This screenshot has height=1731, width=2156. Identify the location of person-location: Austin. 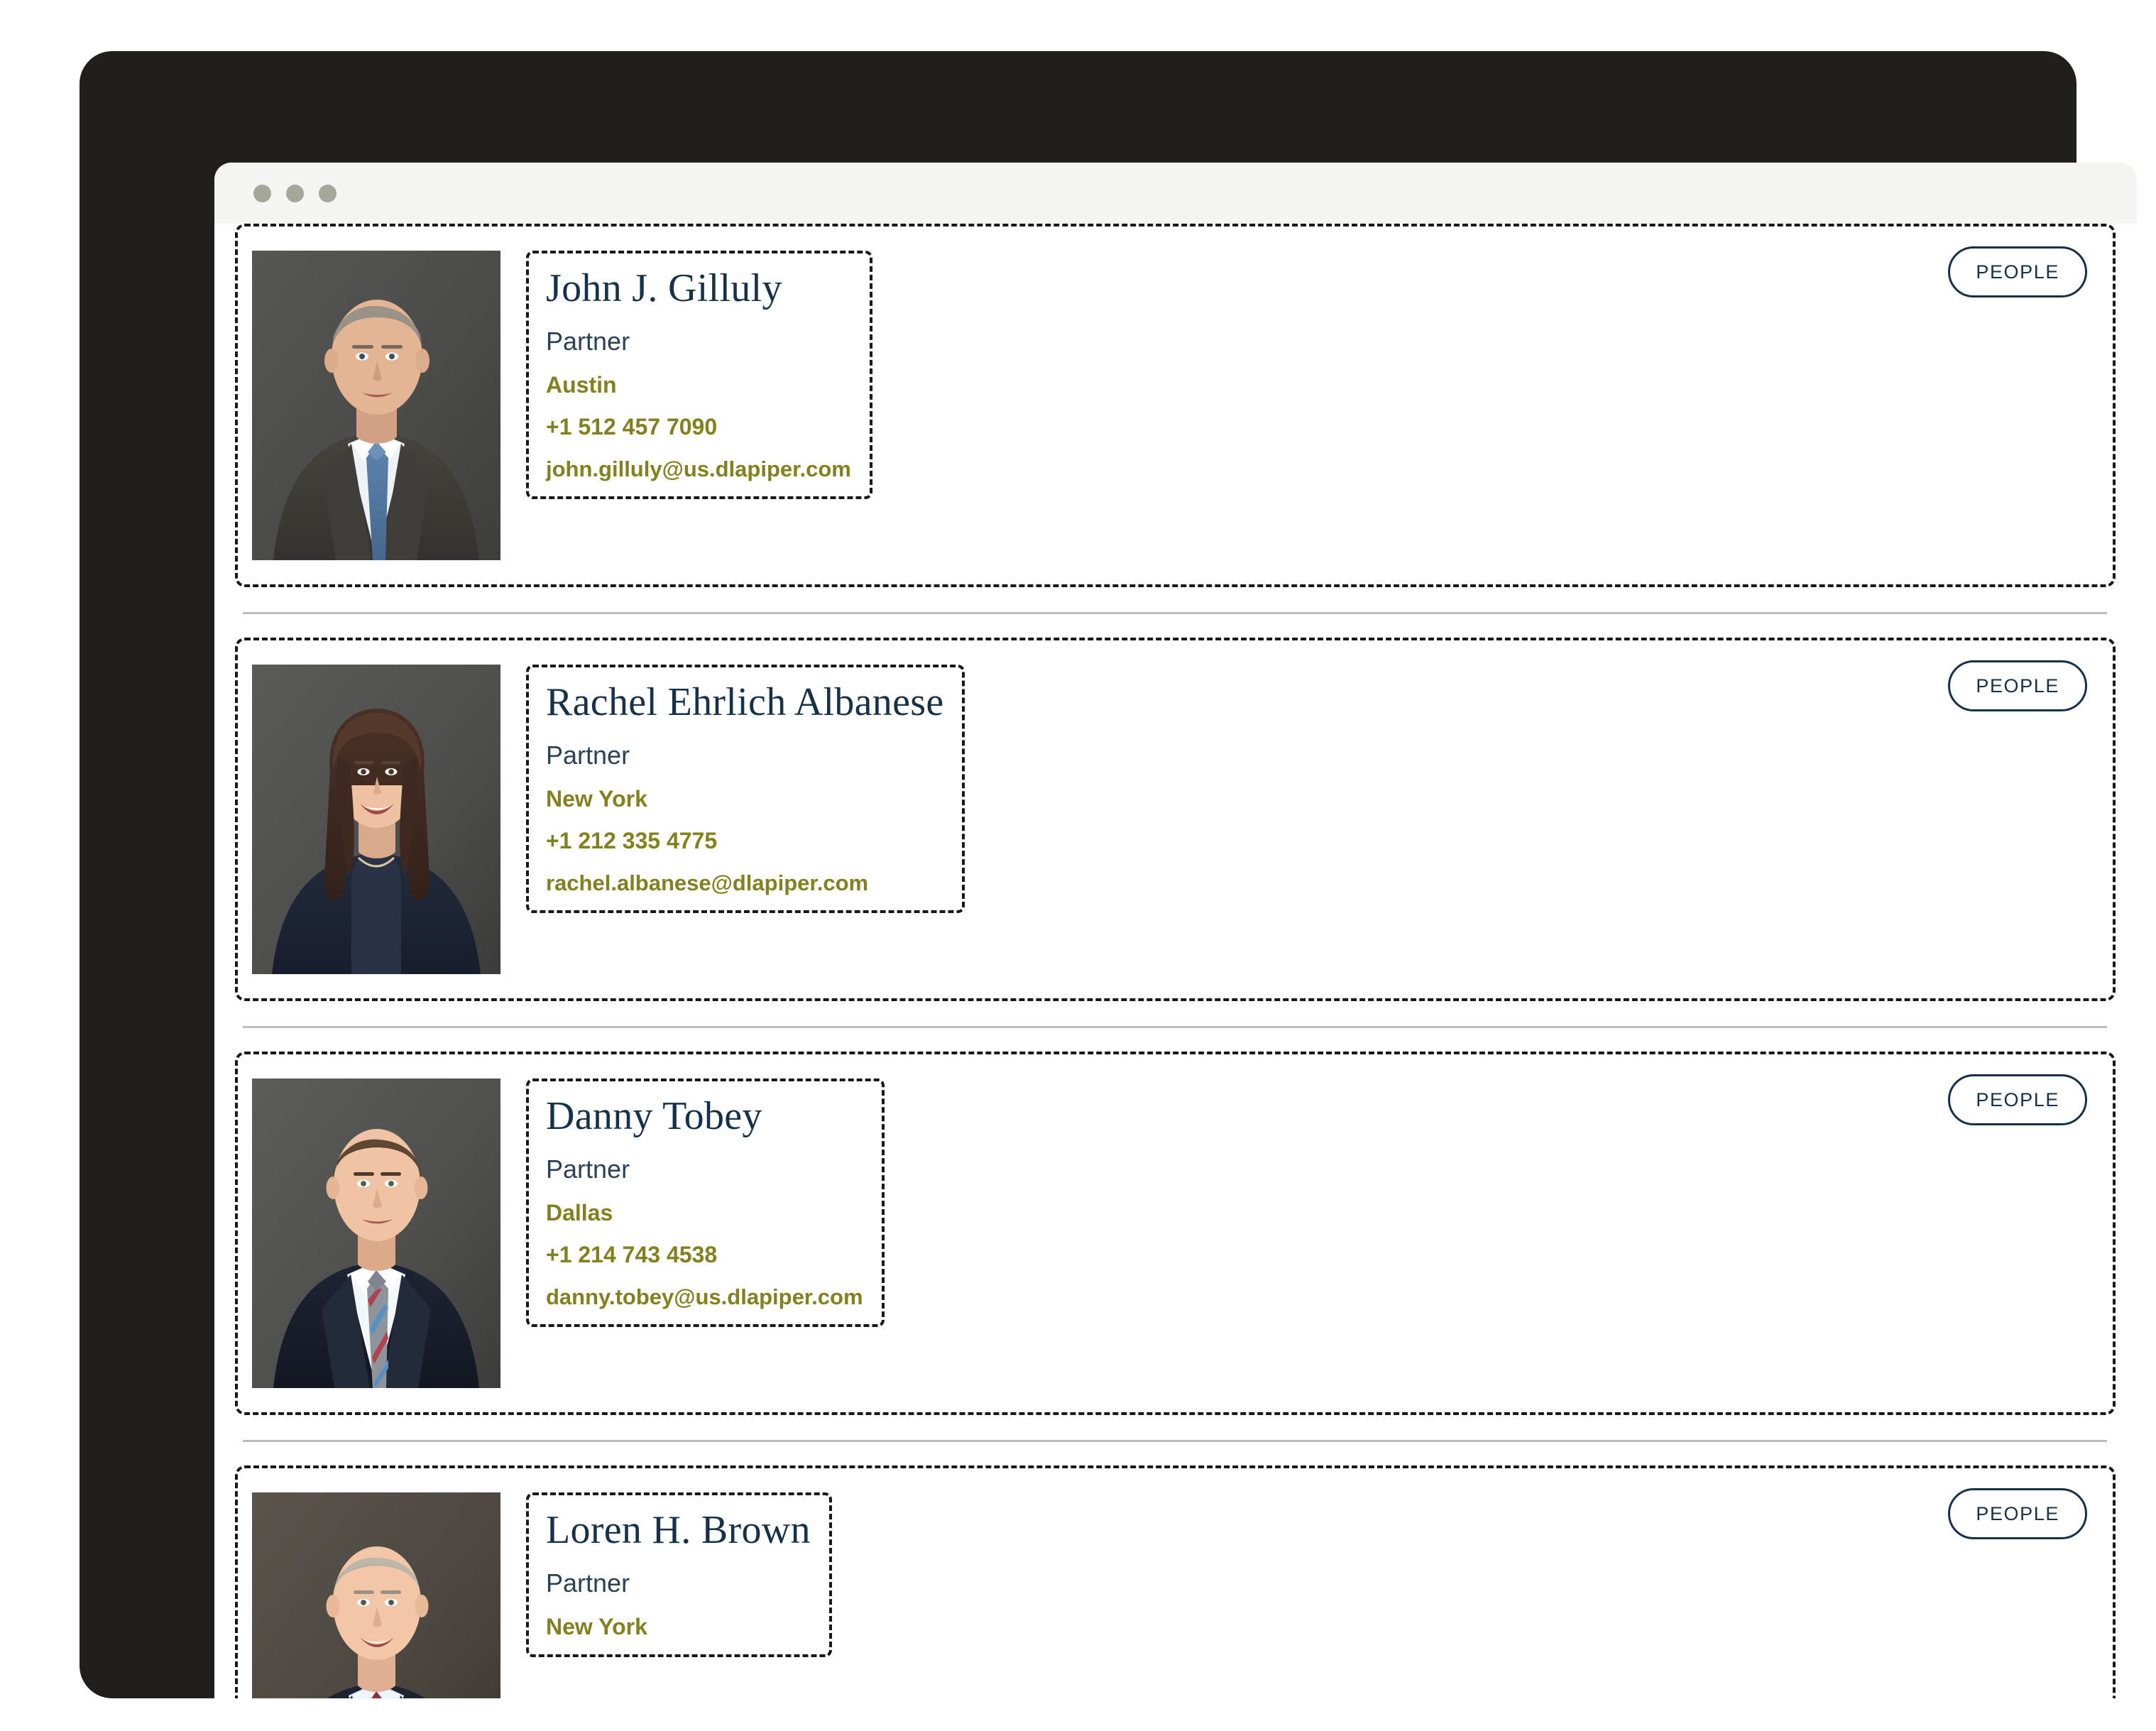
(581, 385).